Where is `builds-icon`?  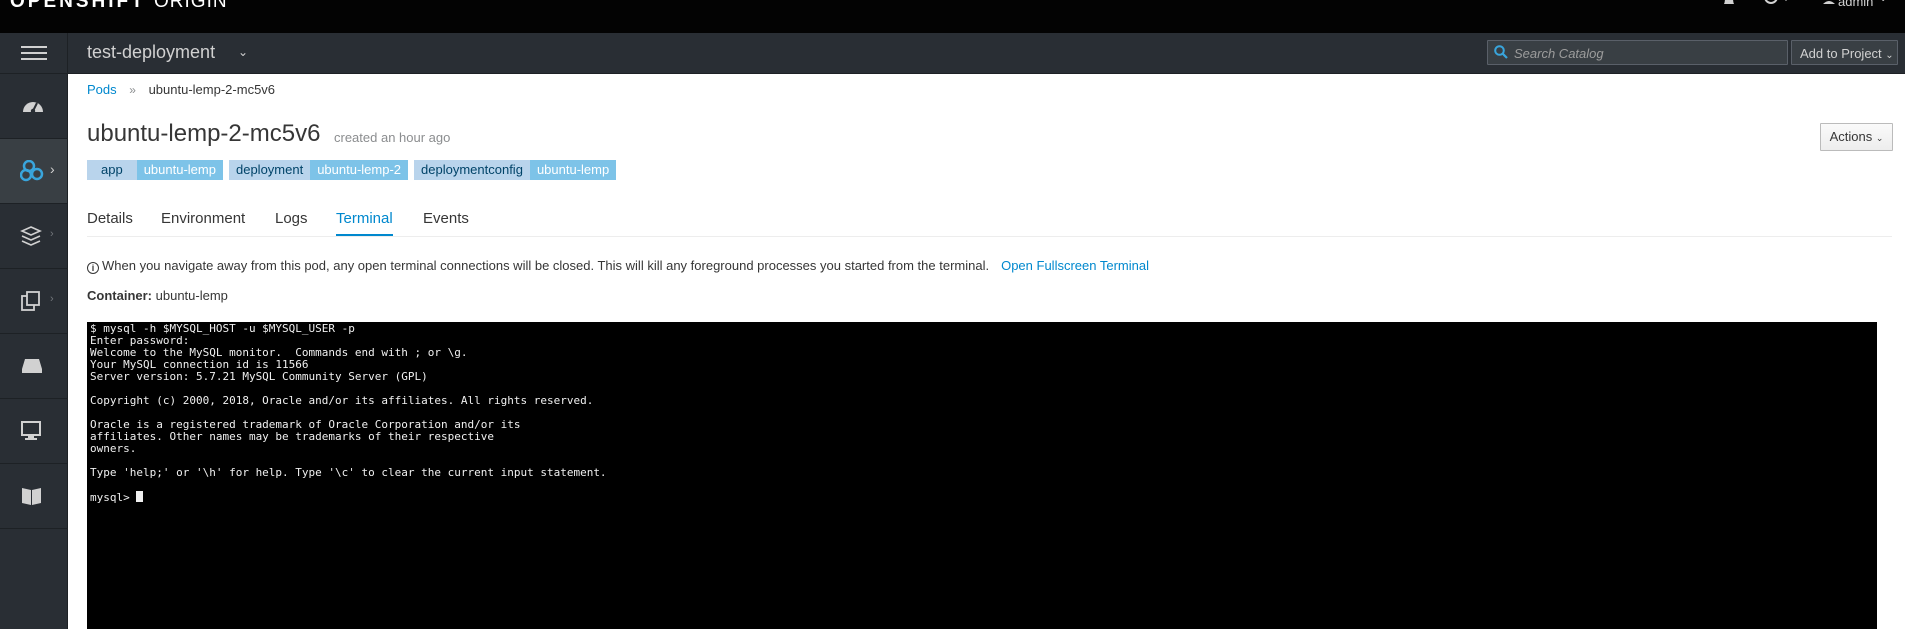 builds-icon is located at coordinates (31, 236).